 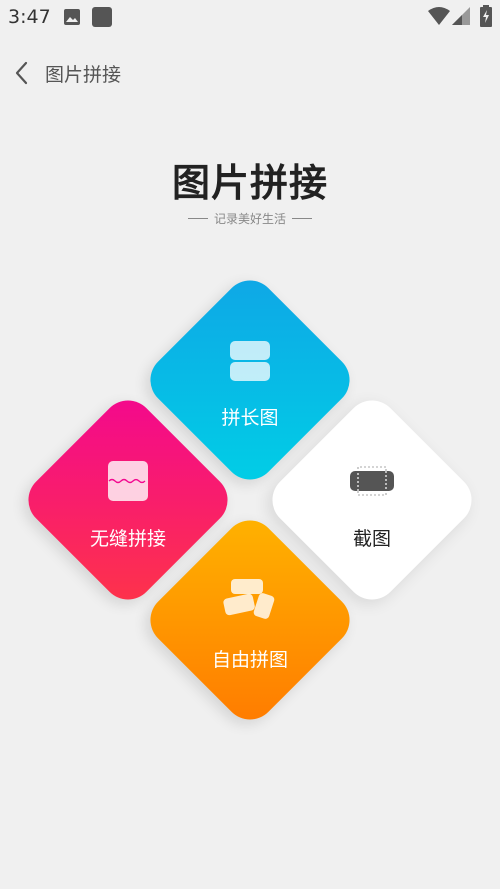 What do you see at coordinates (29, 17) in the screenshot?
I see `status-time: 3:47` at bounding box center [29, 17].